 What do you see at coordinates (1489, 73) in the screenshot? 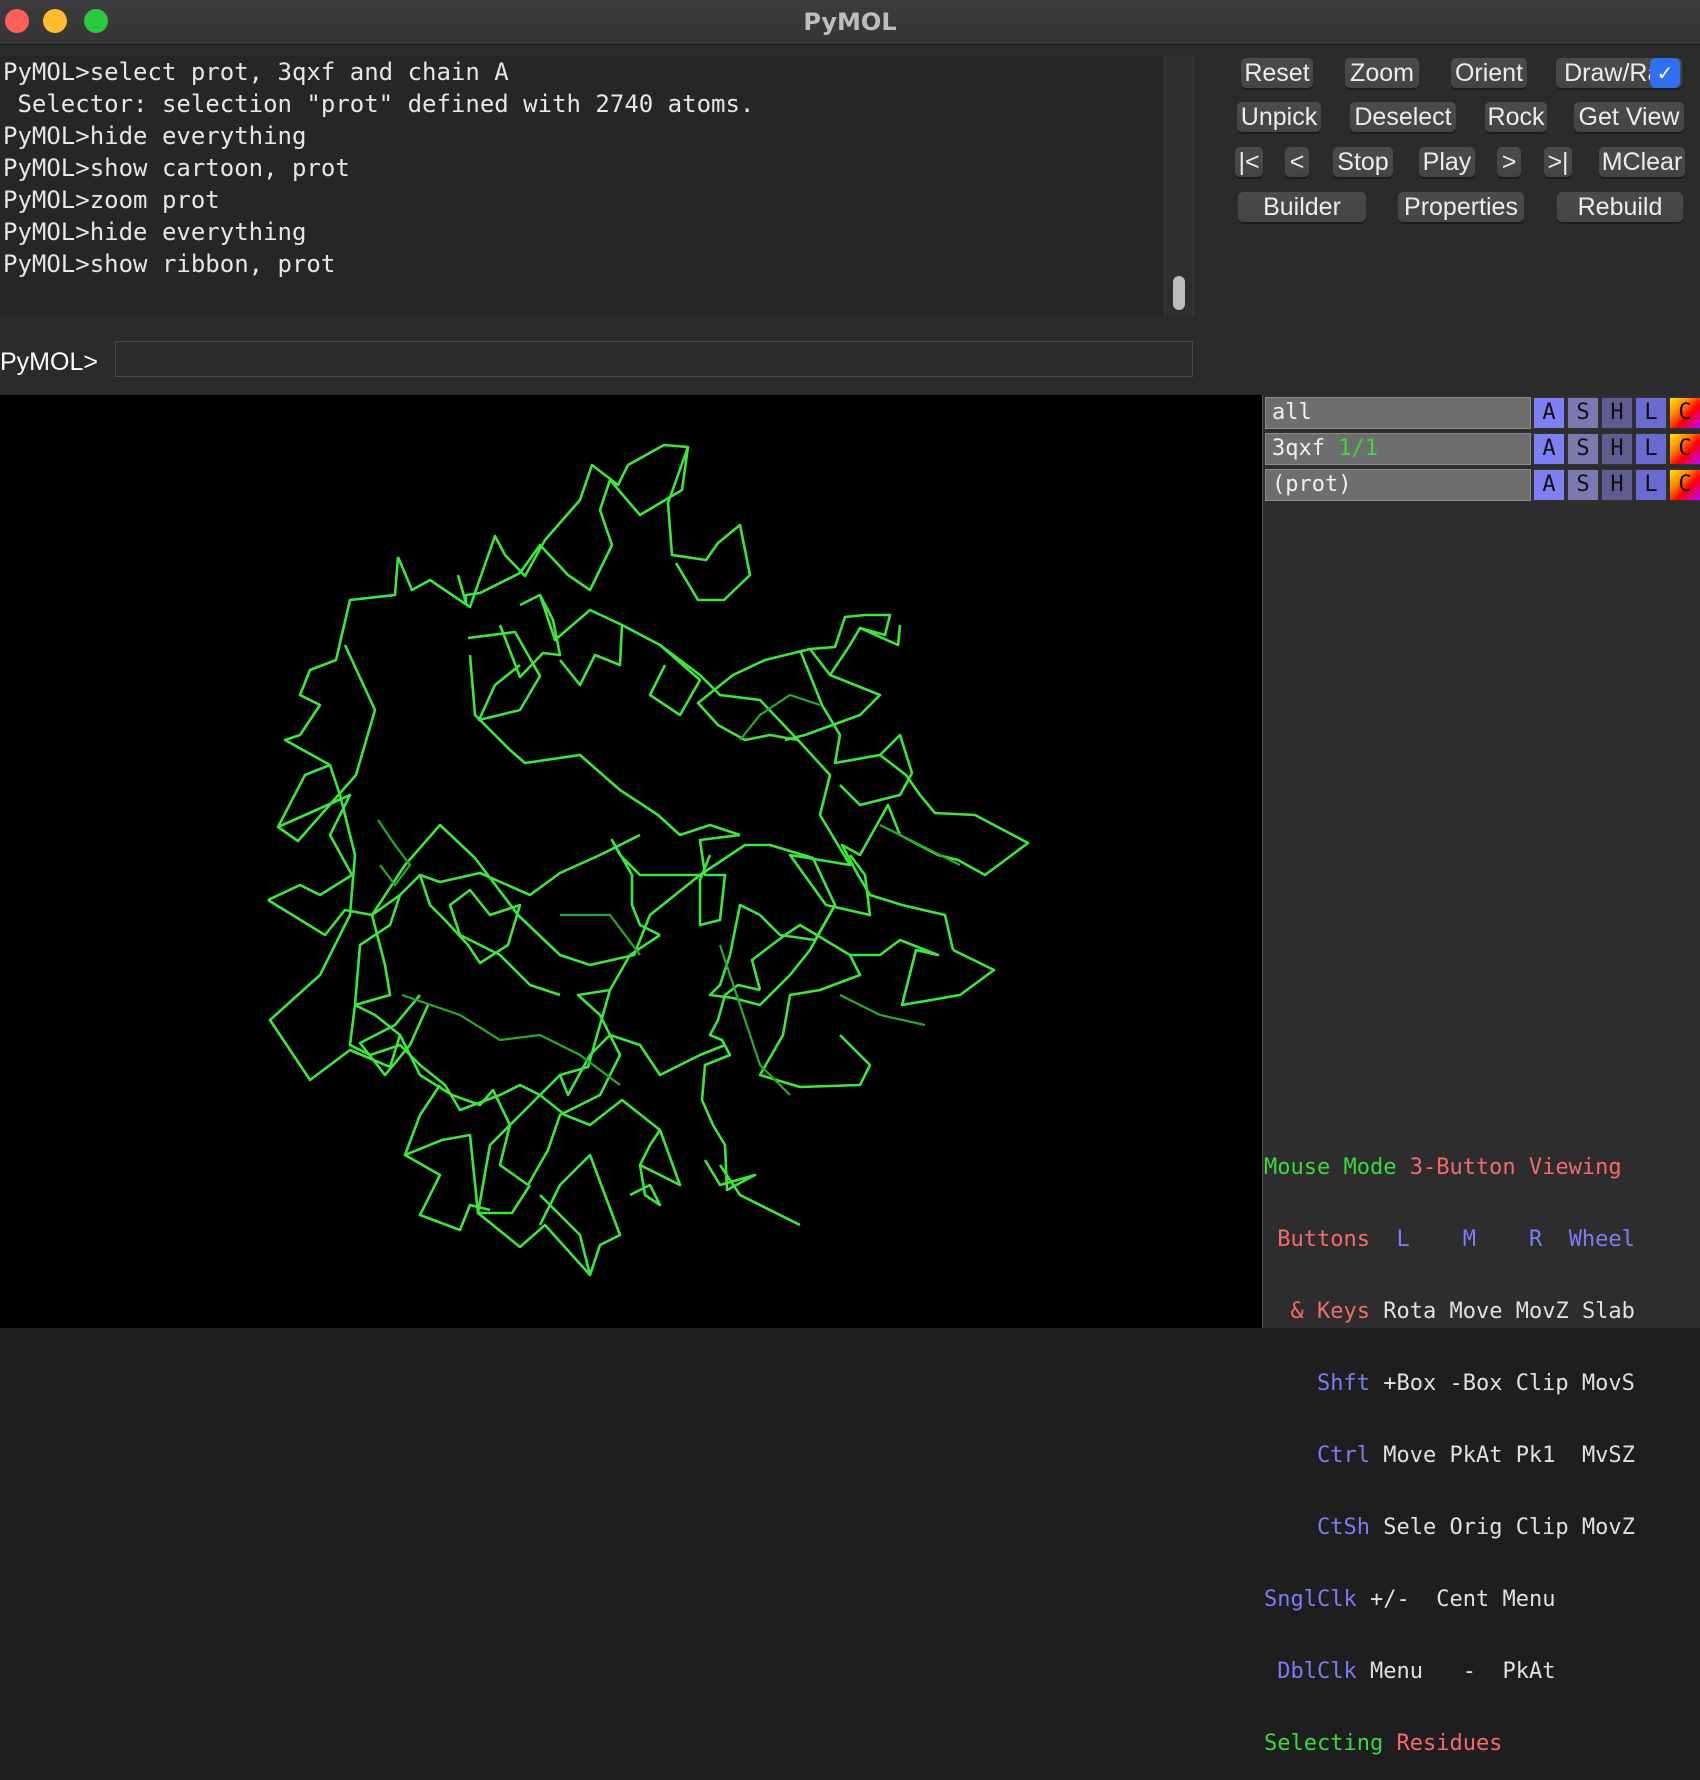
I see `orient-button: Orient` at bounding box center [1489, 73].